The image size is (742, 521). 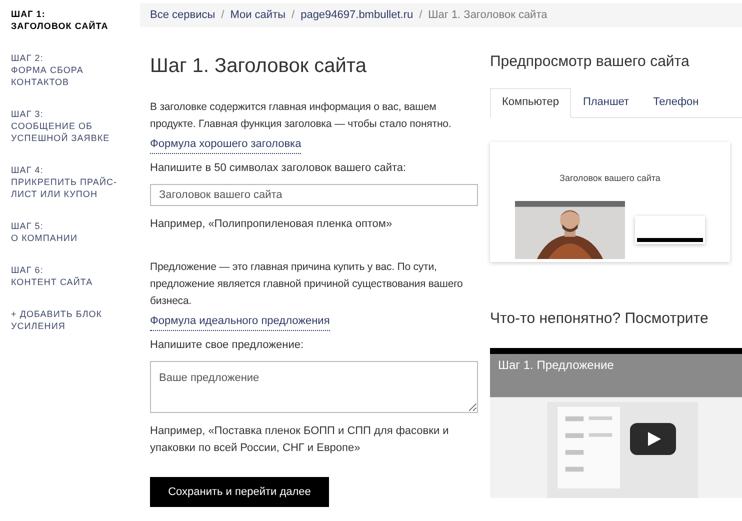 What do you see at coordinates (314, 387) in the screenshot?
I see `offer-textarea: Ваше предложение` at bounding box center [314, 387].